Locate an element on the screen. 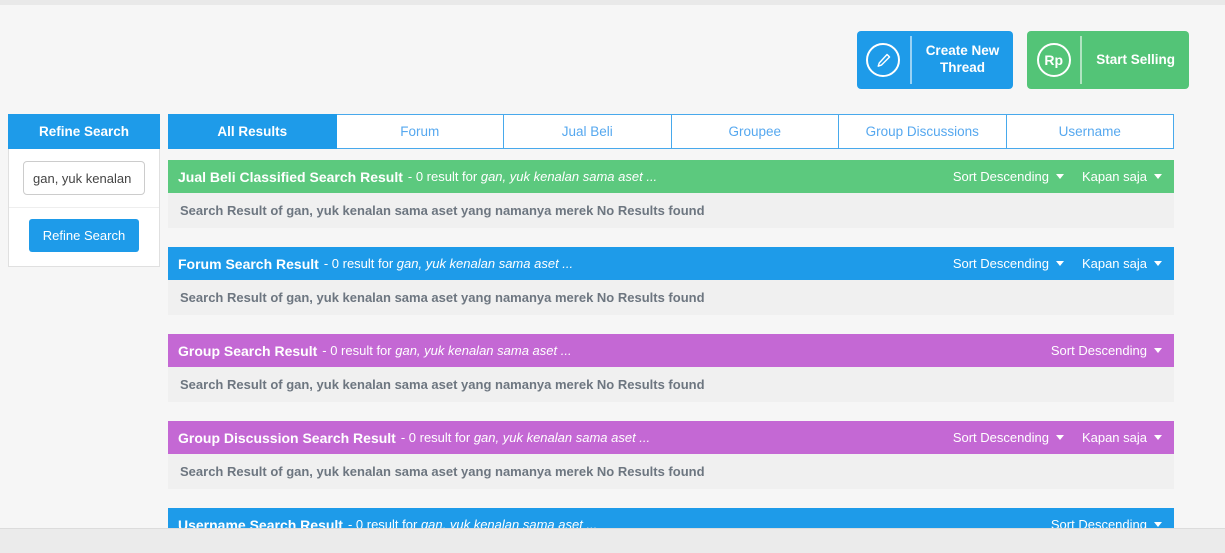 The width and height of the screenshot is (1225, 553). result-controls: Sort Descending is located at coordinates (1106, 350).